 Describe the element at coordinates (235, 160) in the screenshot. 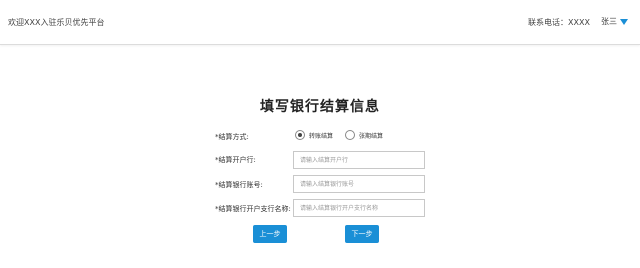

I see `settlement-bank-label: *结算开户行:` at that location.